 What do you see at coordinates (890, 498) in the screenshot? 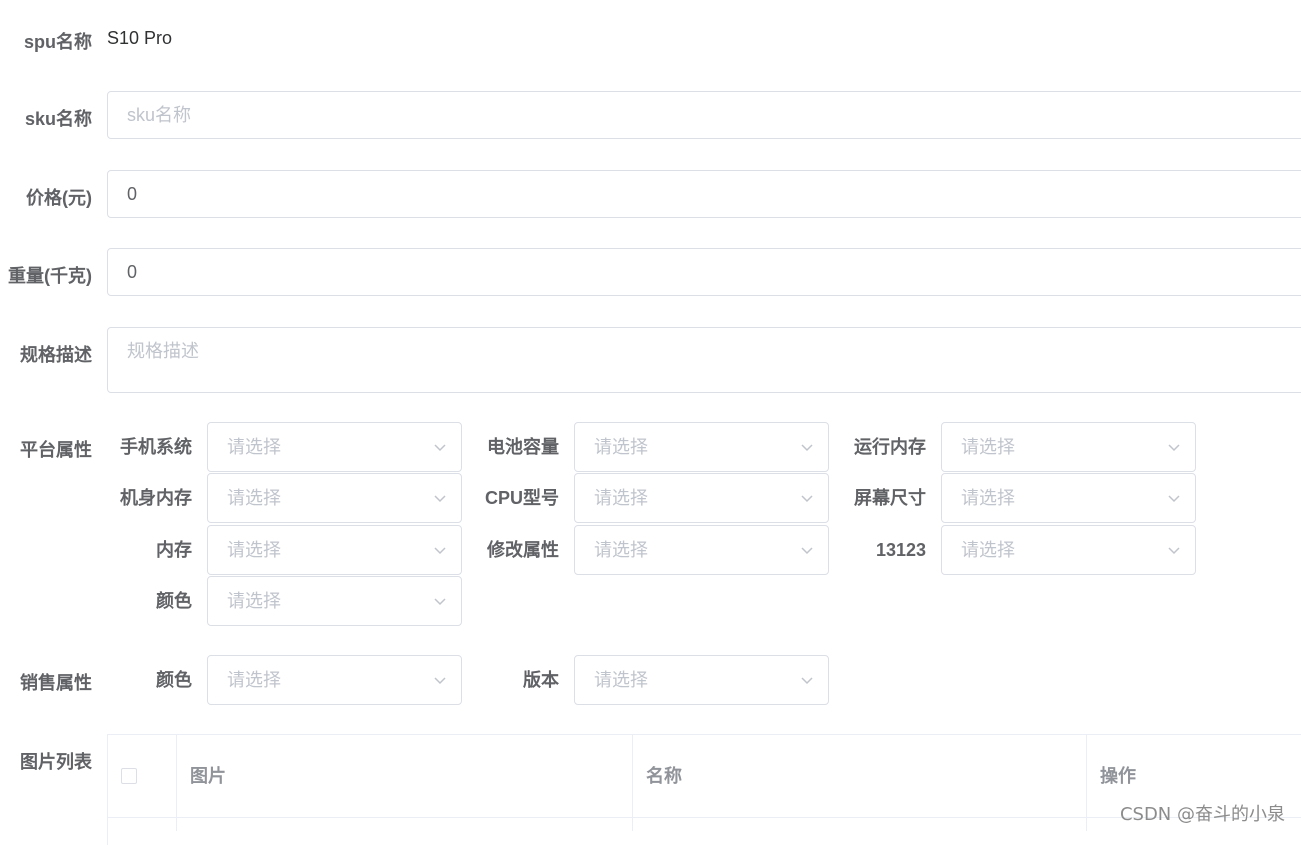
I see `attr-label-screen: 屏幕尺寸` at bounding box center [890, 498].